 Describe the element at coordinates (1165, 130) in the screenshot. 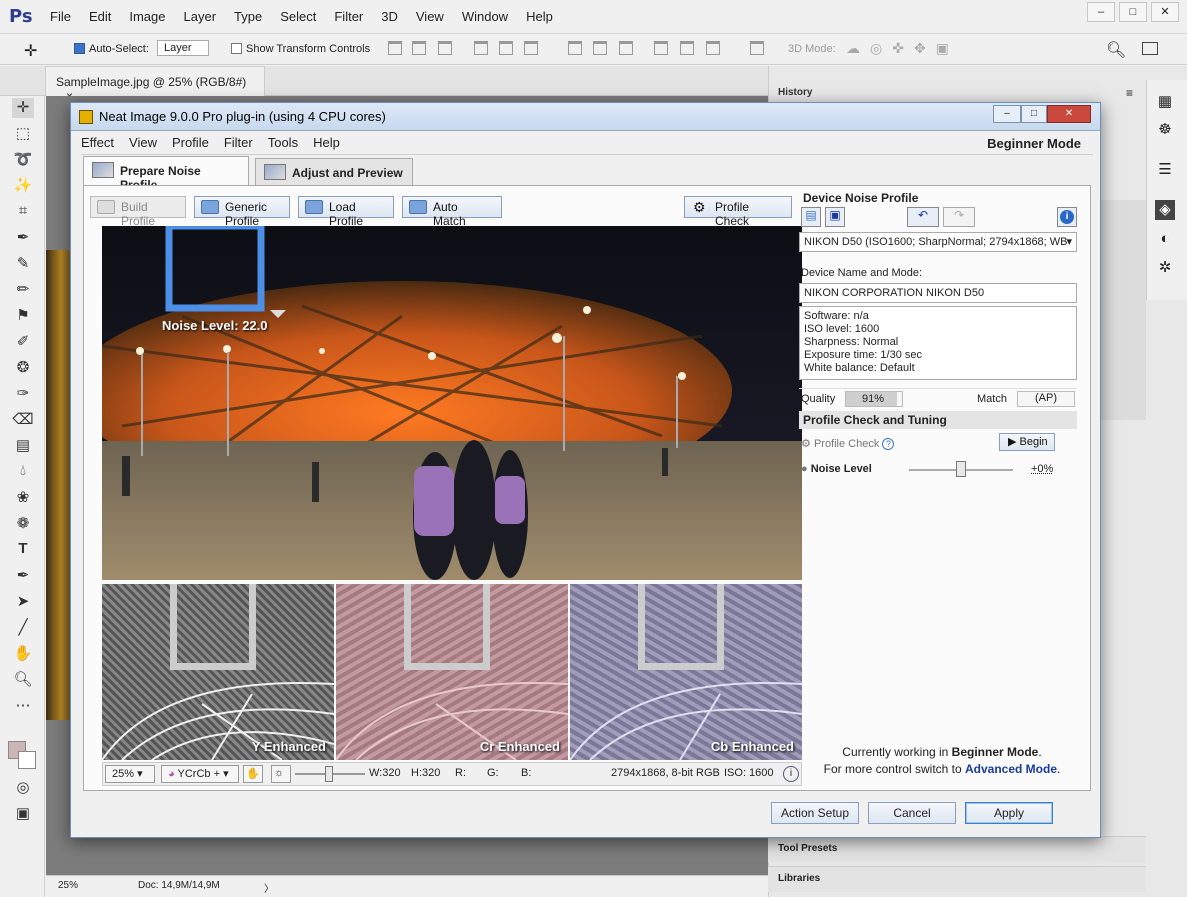

I see `navigator-icon: ☸` at that location.